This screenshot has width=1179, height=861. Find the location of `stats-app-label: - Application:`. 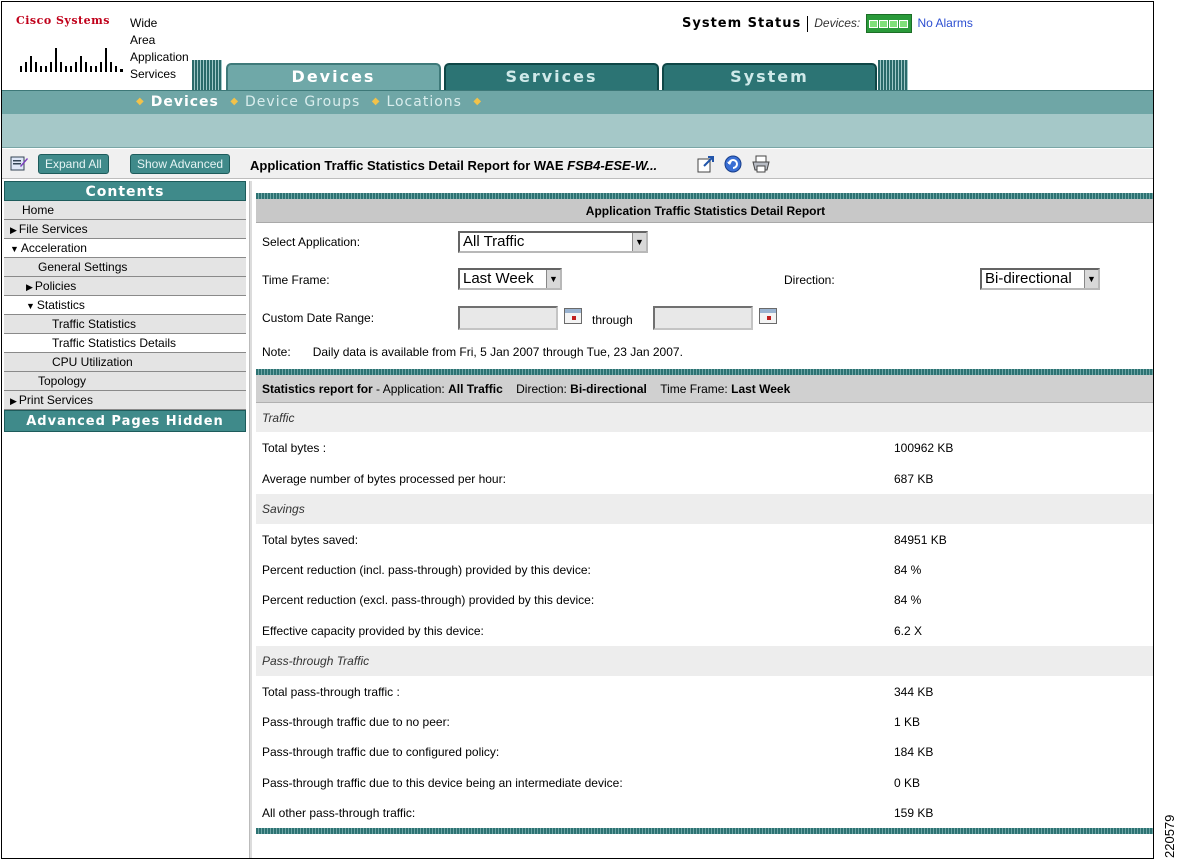

stats-app-label: - Application: is located at coordinates (410, 389).